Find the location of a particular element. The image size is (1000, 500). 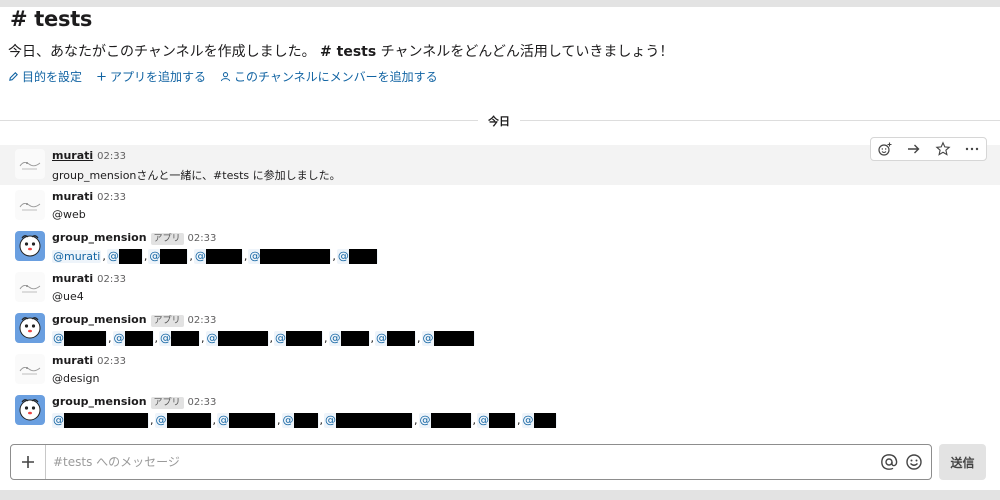

add-member-link: このチャンネルにメンバーを追加する is located at coordinates (329, 76).